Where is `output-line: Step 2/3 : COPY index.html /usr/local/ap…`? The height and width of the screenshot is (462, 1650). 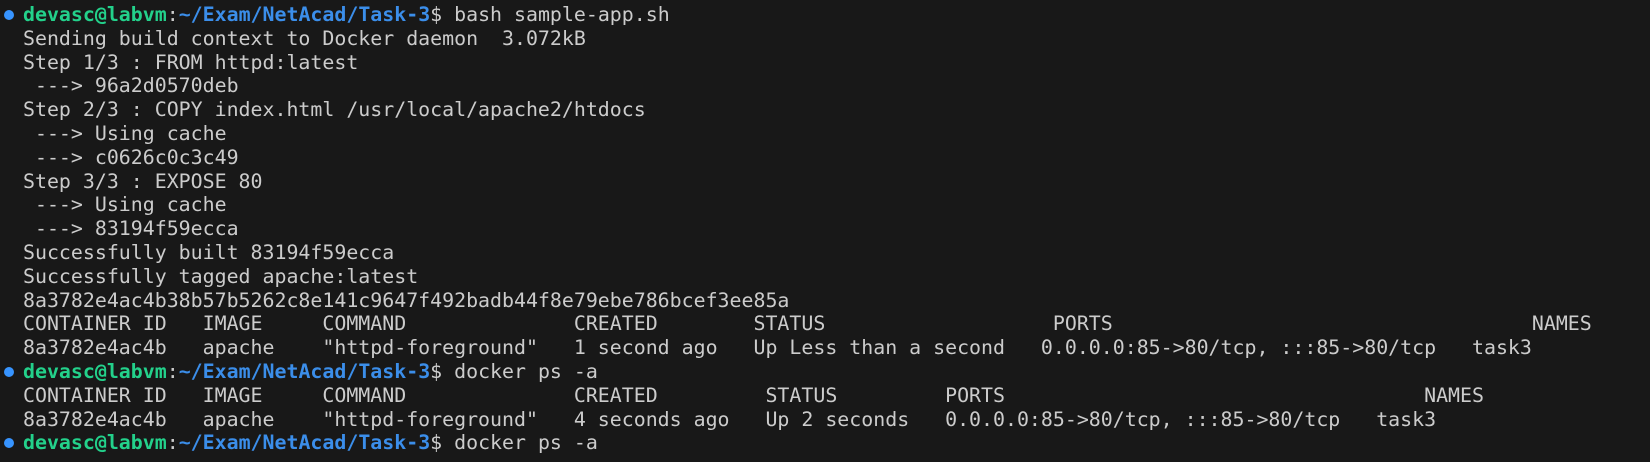
output-line: Step 2/3 : COPY index.html /usr/local/ap… is located at coordinates (334, 110).